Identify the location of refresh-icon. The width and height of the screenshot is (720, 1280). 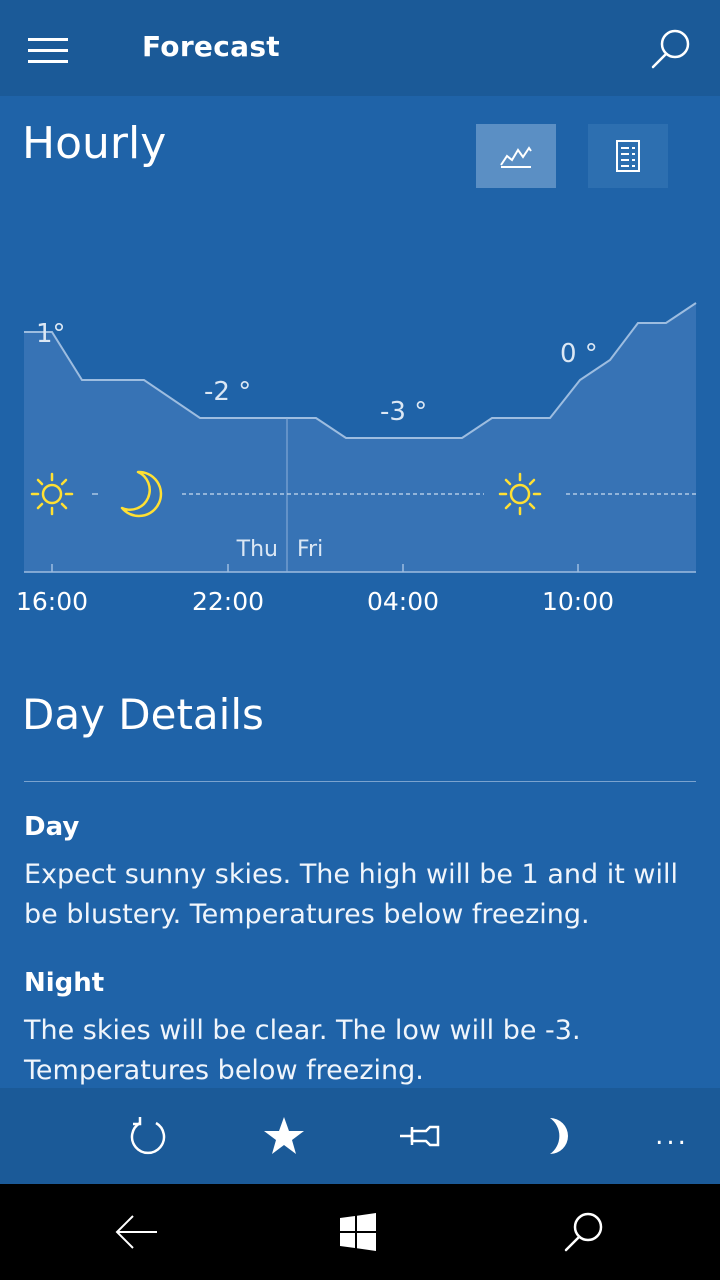
(148, 1136).